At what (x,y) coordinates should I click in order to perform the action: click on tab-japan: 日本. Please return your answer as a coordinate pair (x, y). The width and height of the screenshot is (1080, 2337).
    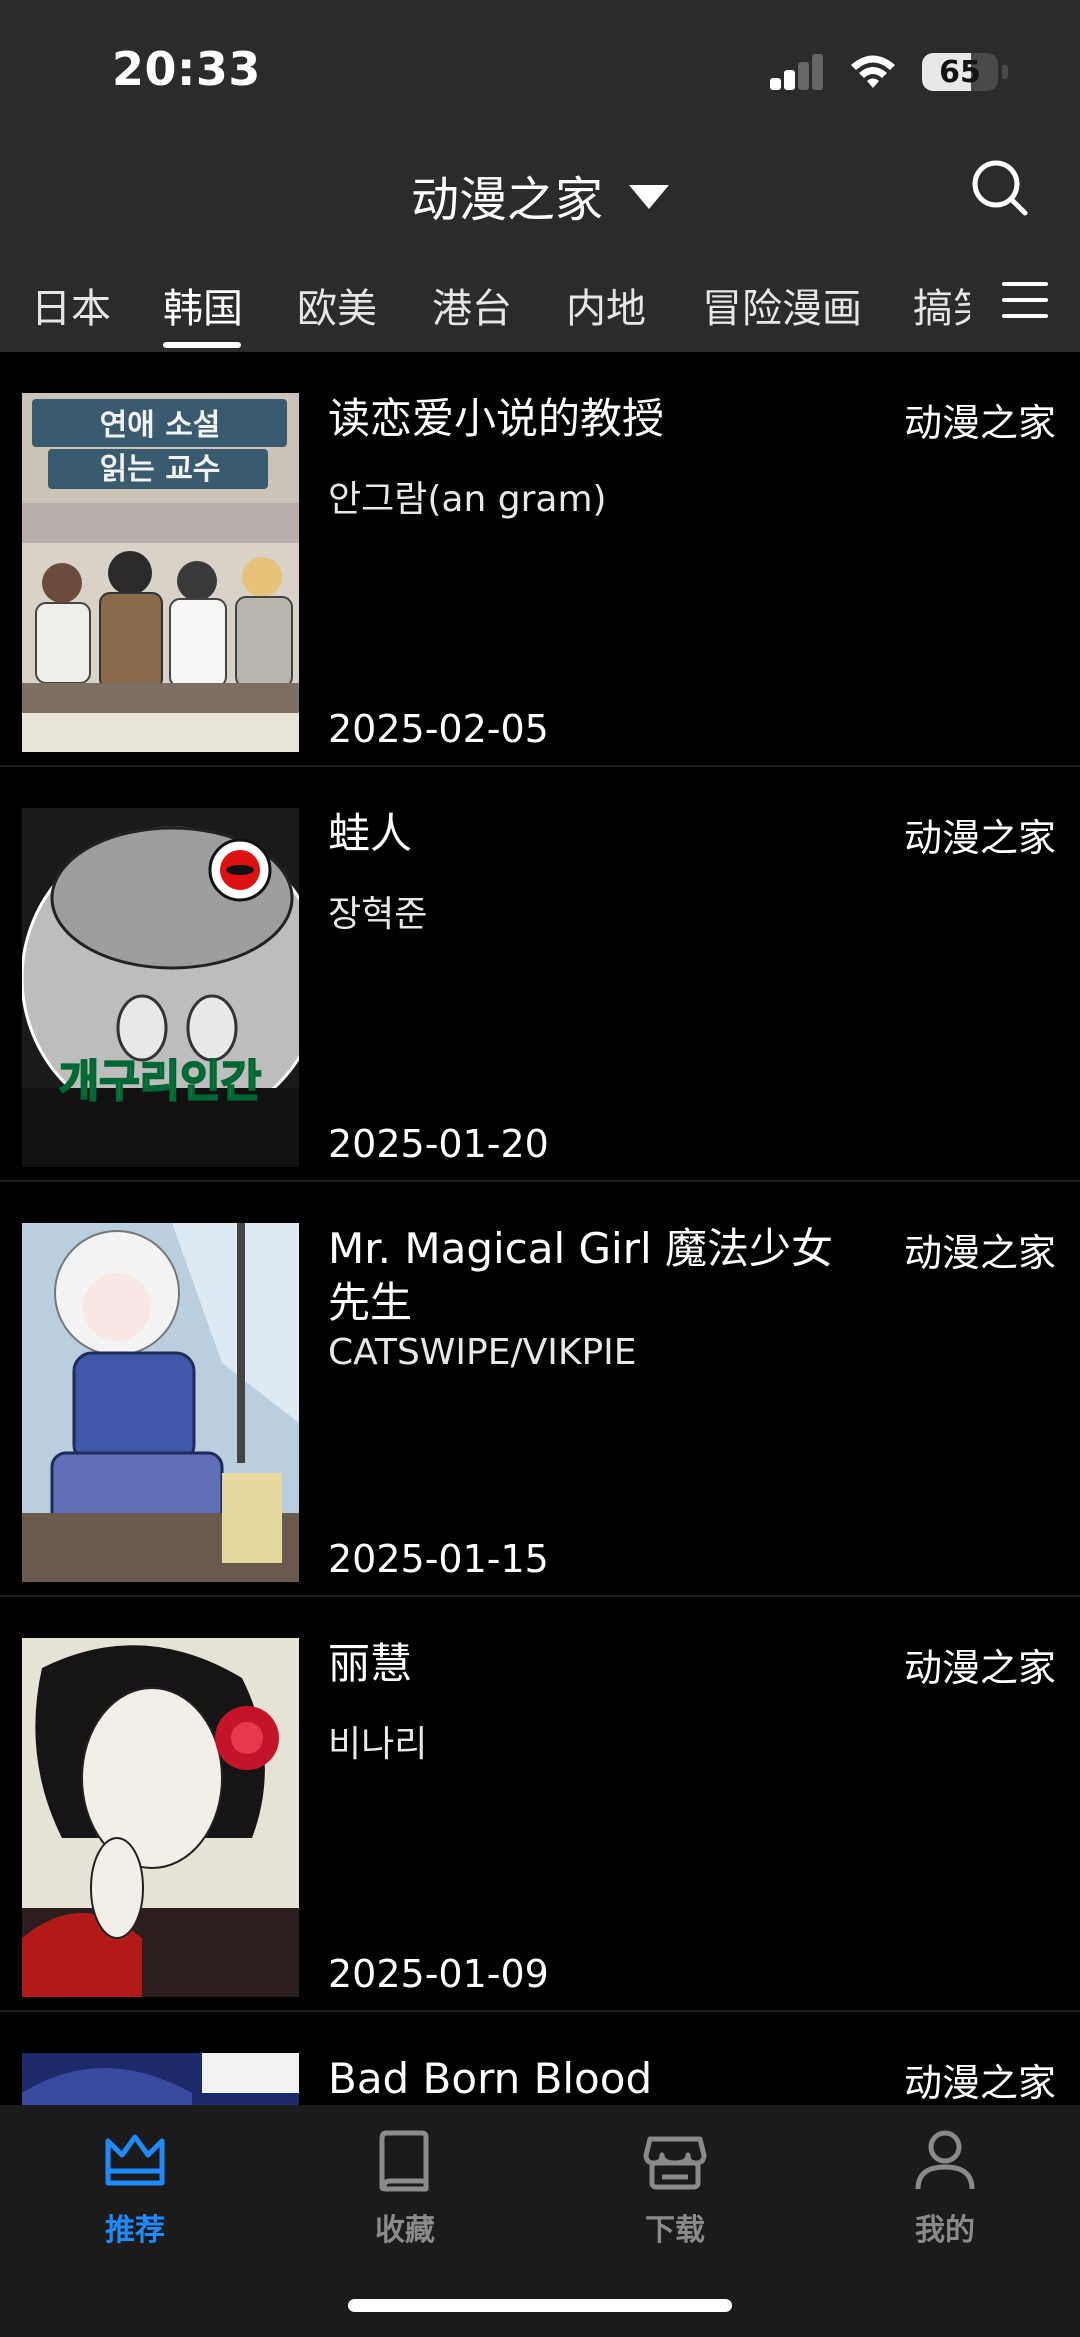
    Looking at the image, I should click on (71, 305).